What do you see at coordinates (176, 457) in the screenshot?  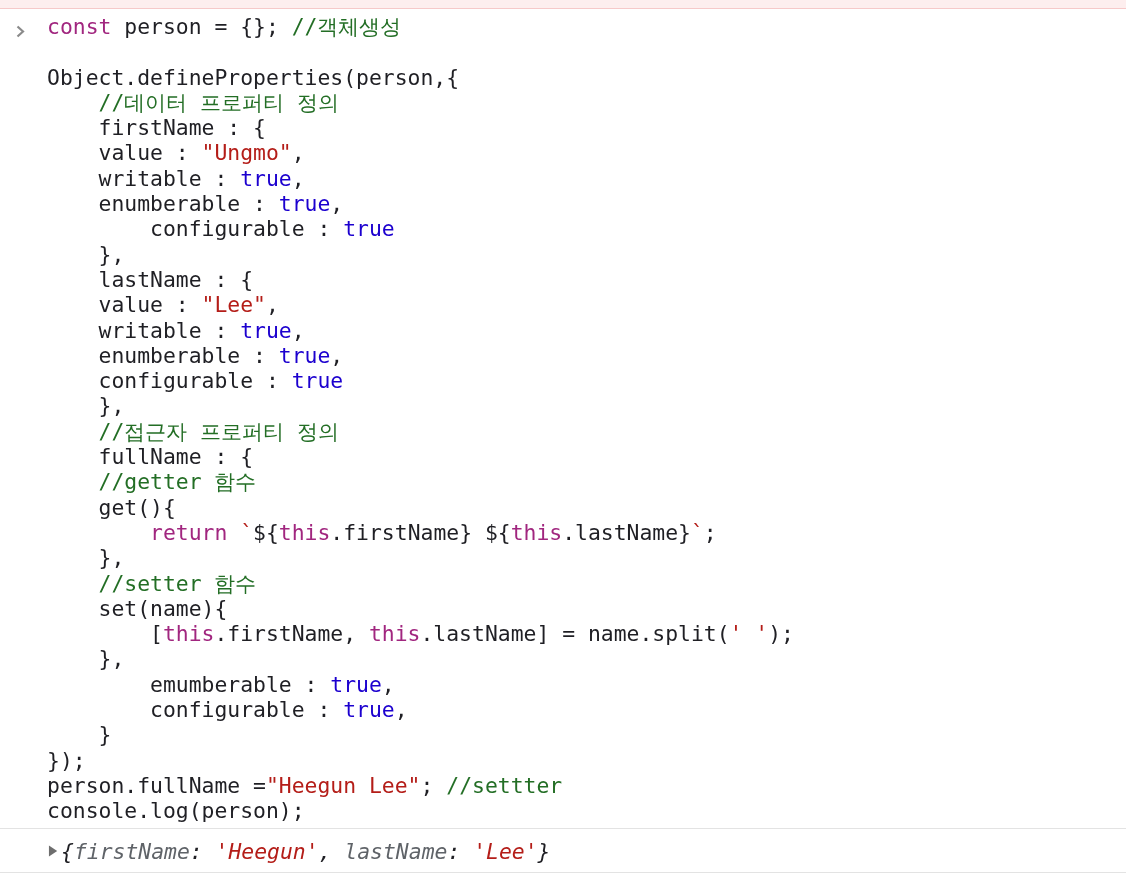 I see `code-line: fullName : {` at bounding box center [176, 457].